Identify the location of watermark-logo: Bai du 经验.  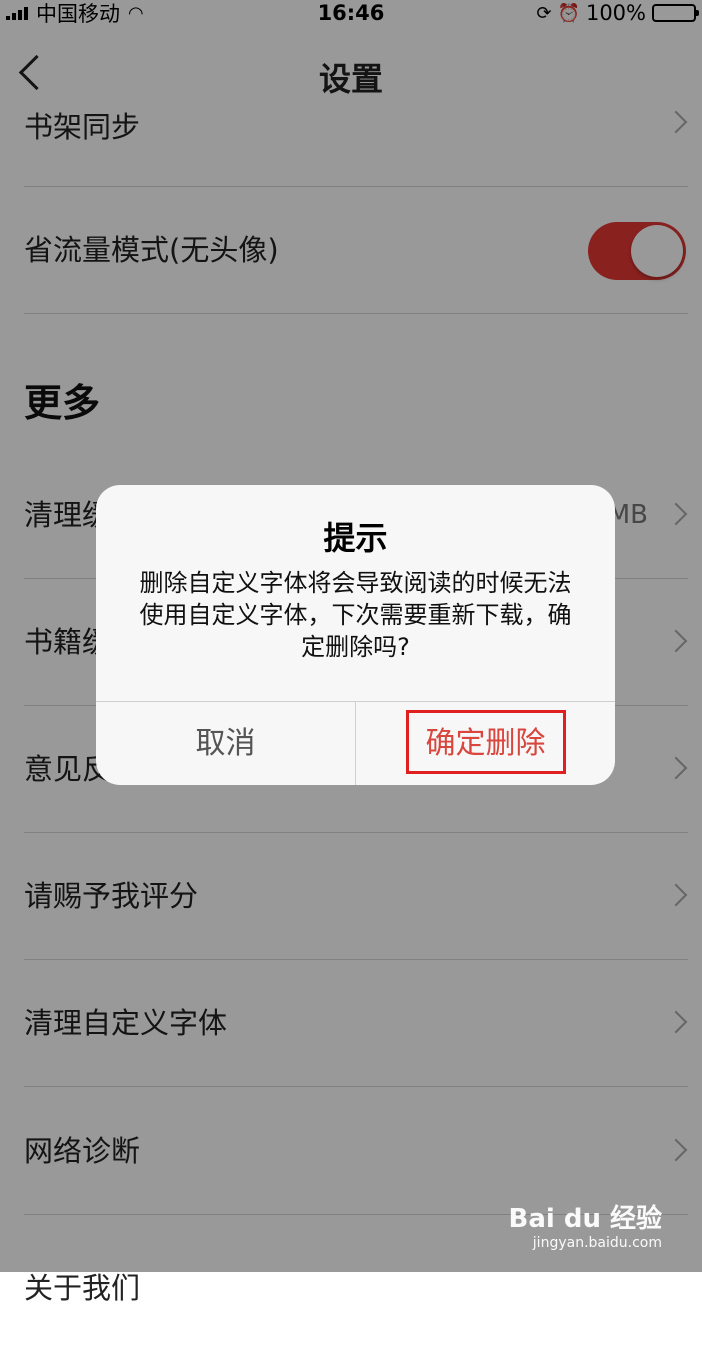
(585, 1219).